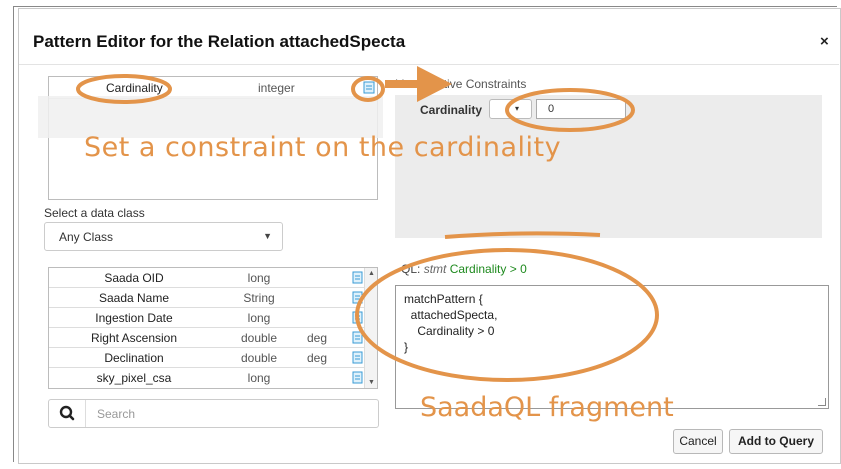 The image size is (841, 469). What do you see at coordinates (434, 84) in the screenshot?
I see `annotation-arrowhead` at bounding box center [434, 84].